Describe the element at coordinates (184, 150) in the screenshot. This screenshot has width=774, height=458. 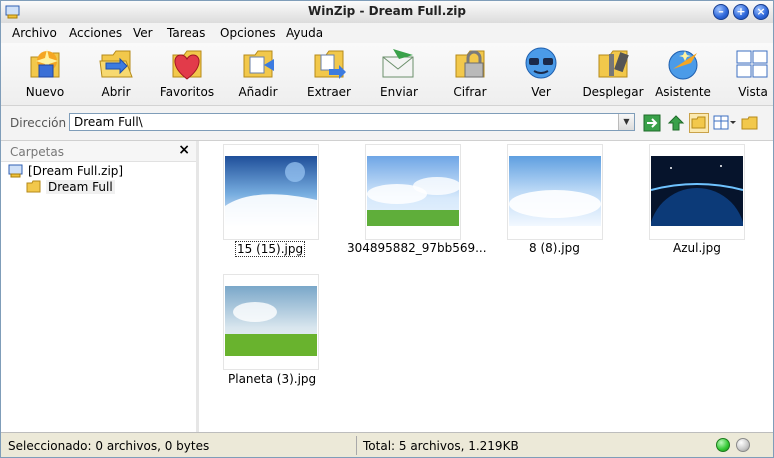
I see `folders-panel-close-icon: ×` at that location.